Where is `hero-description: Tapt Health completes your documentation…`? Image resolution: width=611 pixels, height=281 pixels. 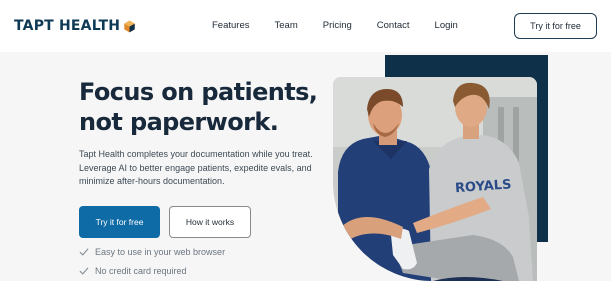 hero-description: Tapt Health completes your documentation… is located at coordinates (196, 167).